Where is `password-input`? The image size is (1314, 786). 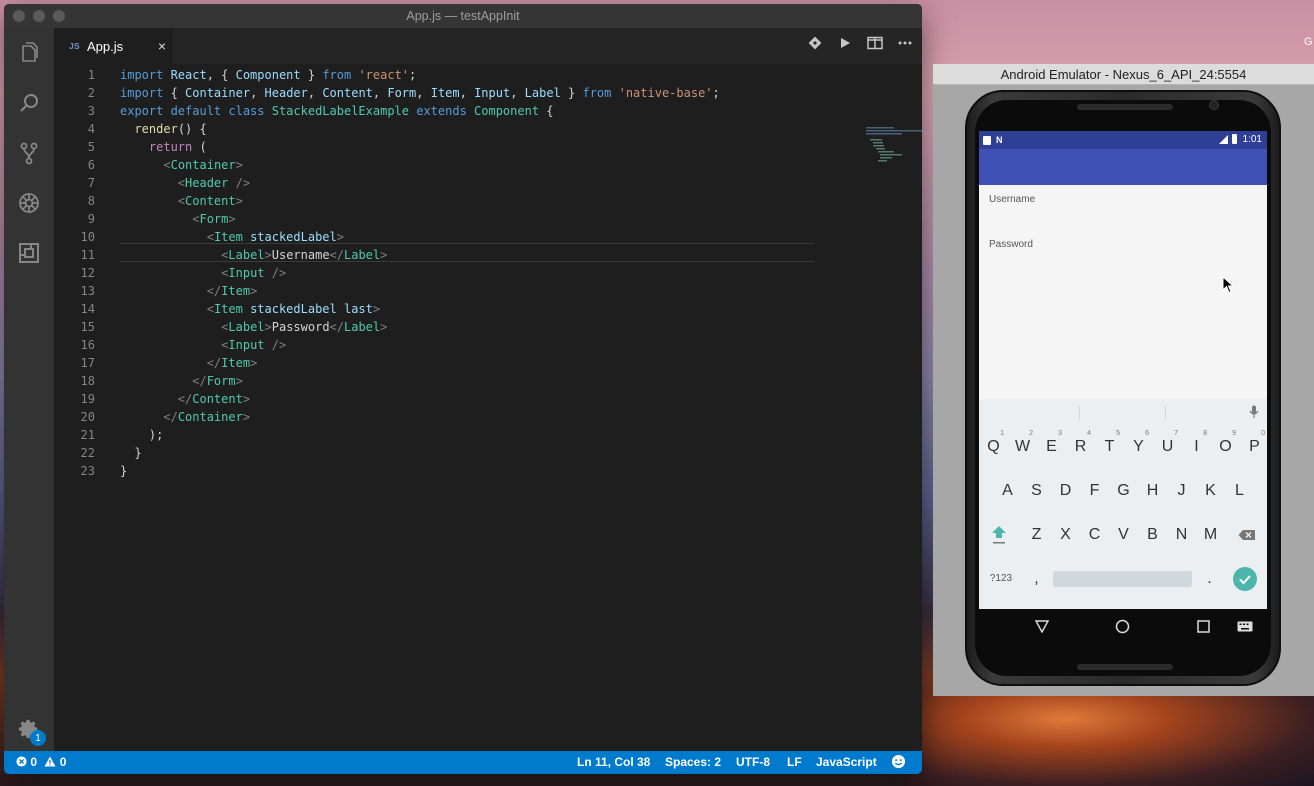 password-input is located at coordinates (1123, 268).